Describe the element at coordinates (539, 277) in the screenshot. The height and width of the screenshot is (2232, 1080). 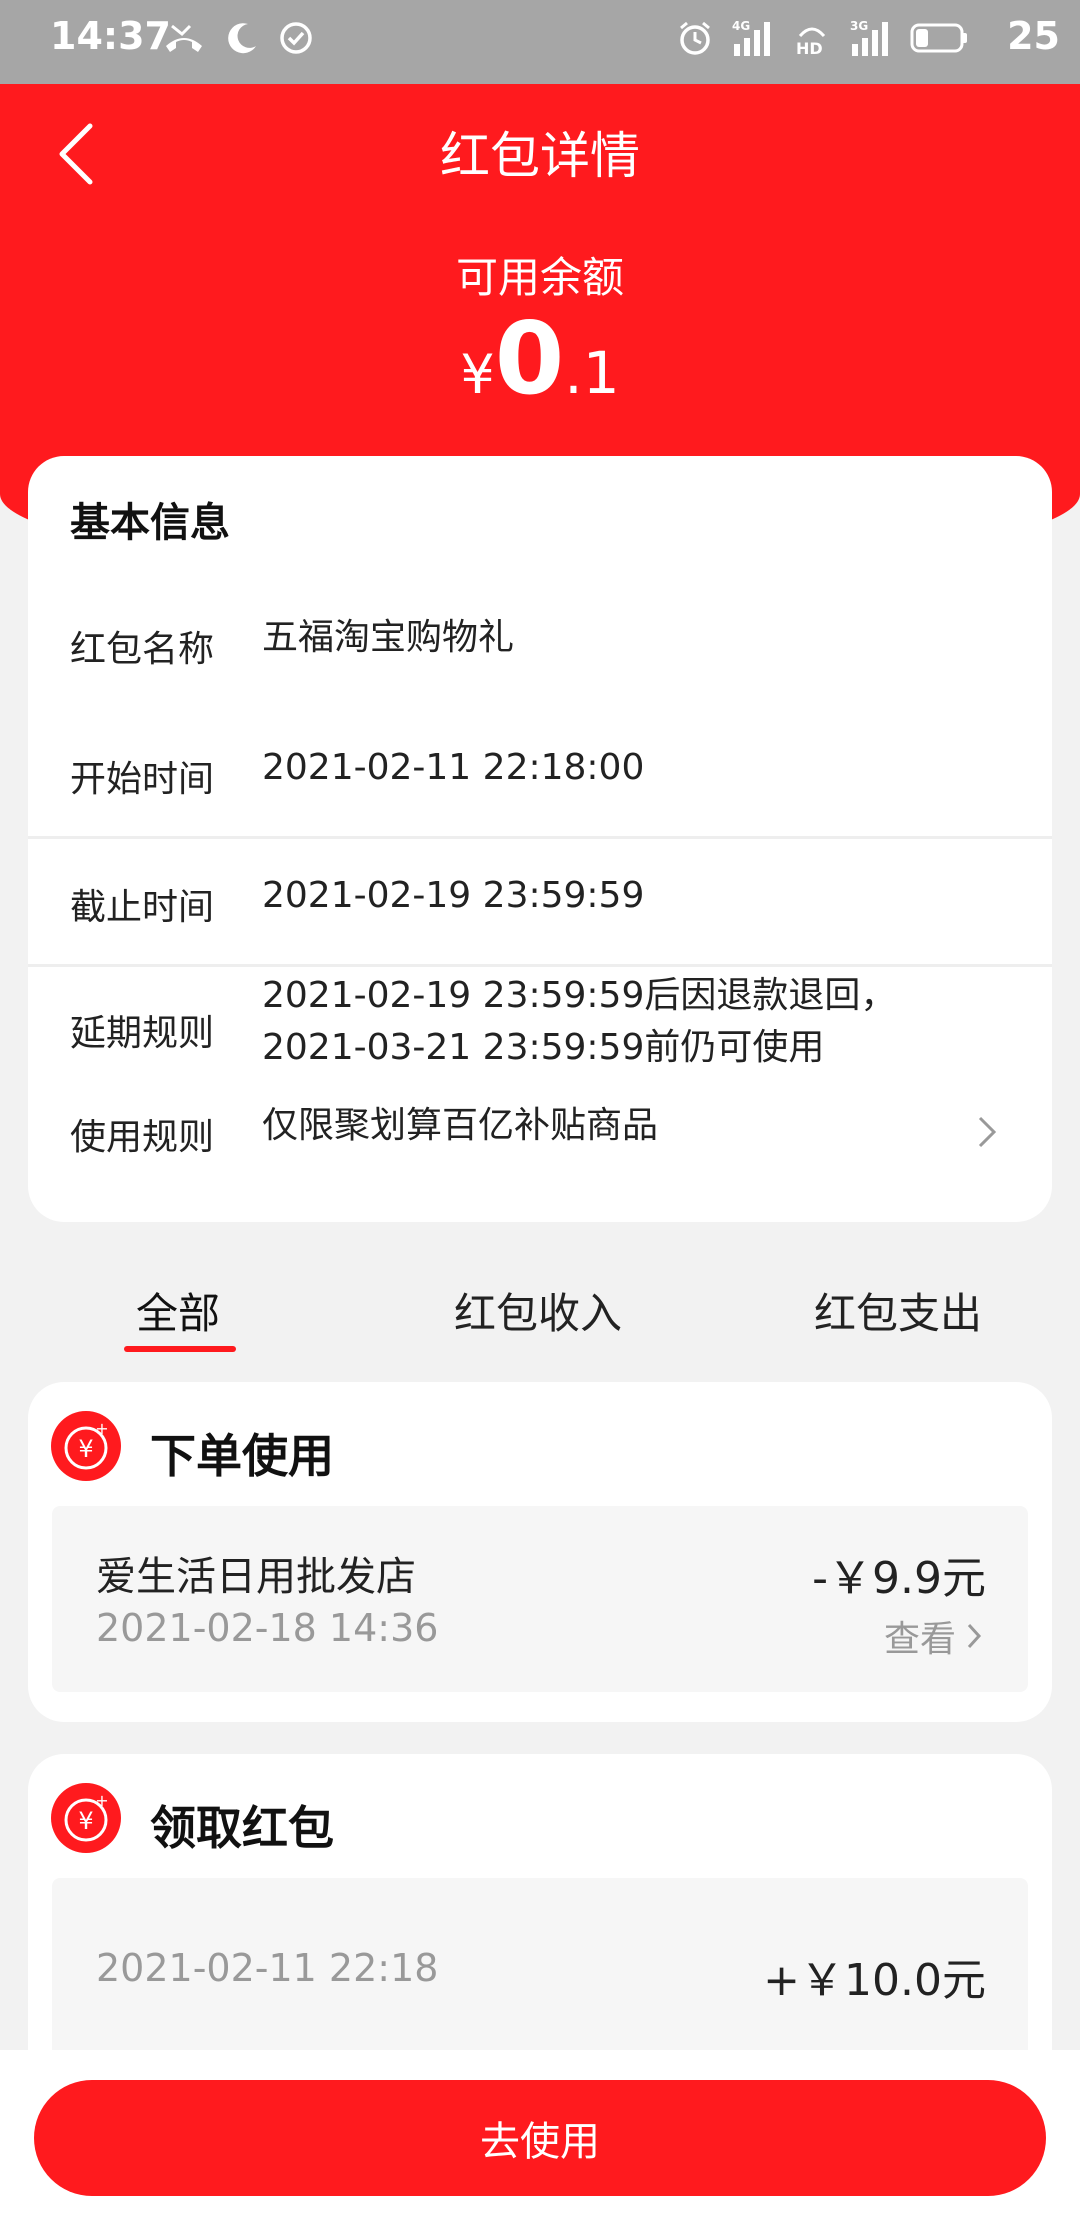
I see `balance-label: 可用余额` at that location.